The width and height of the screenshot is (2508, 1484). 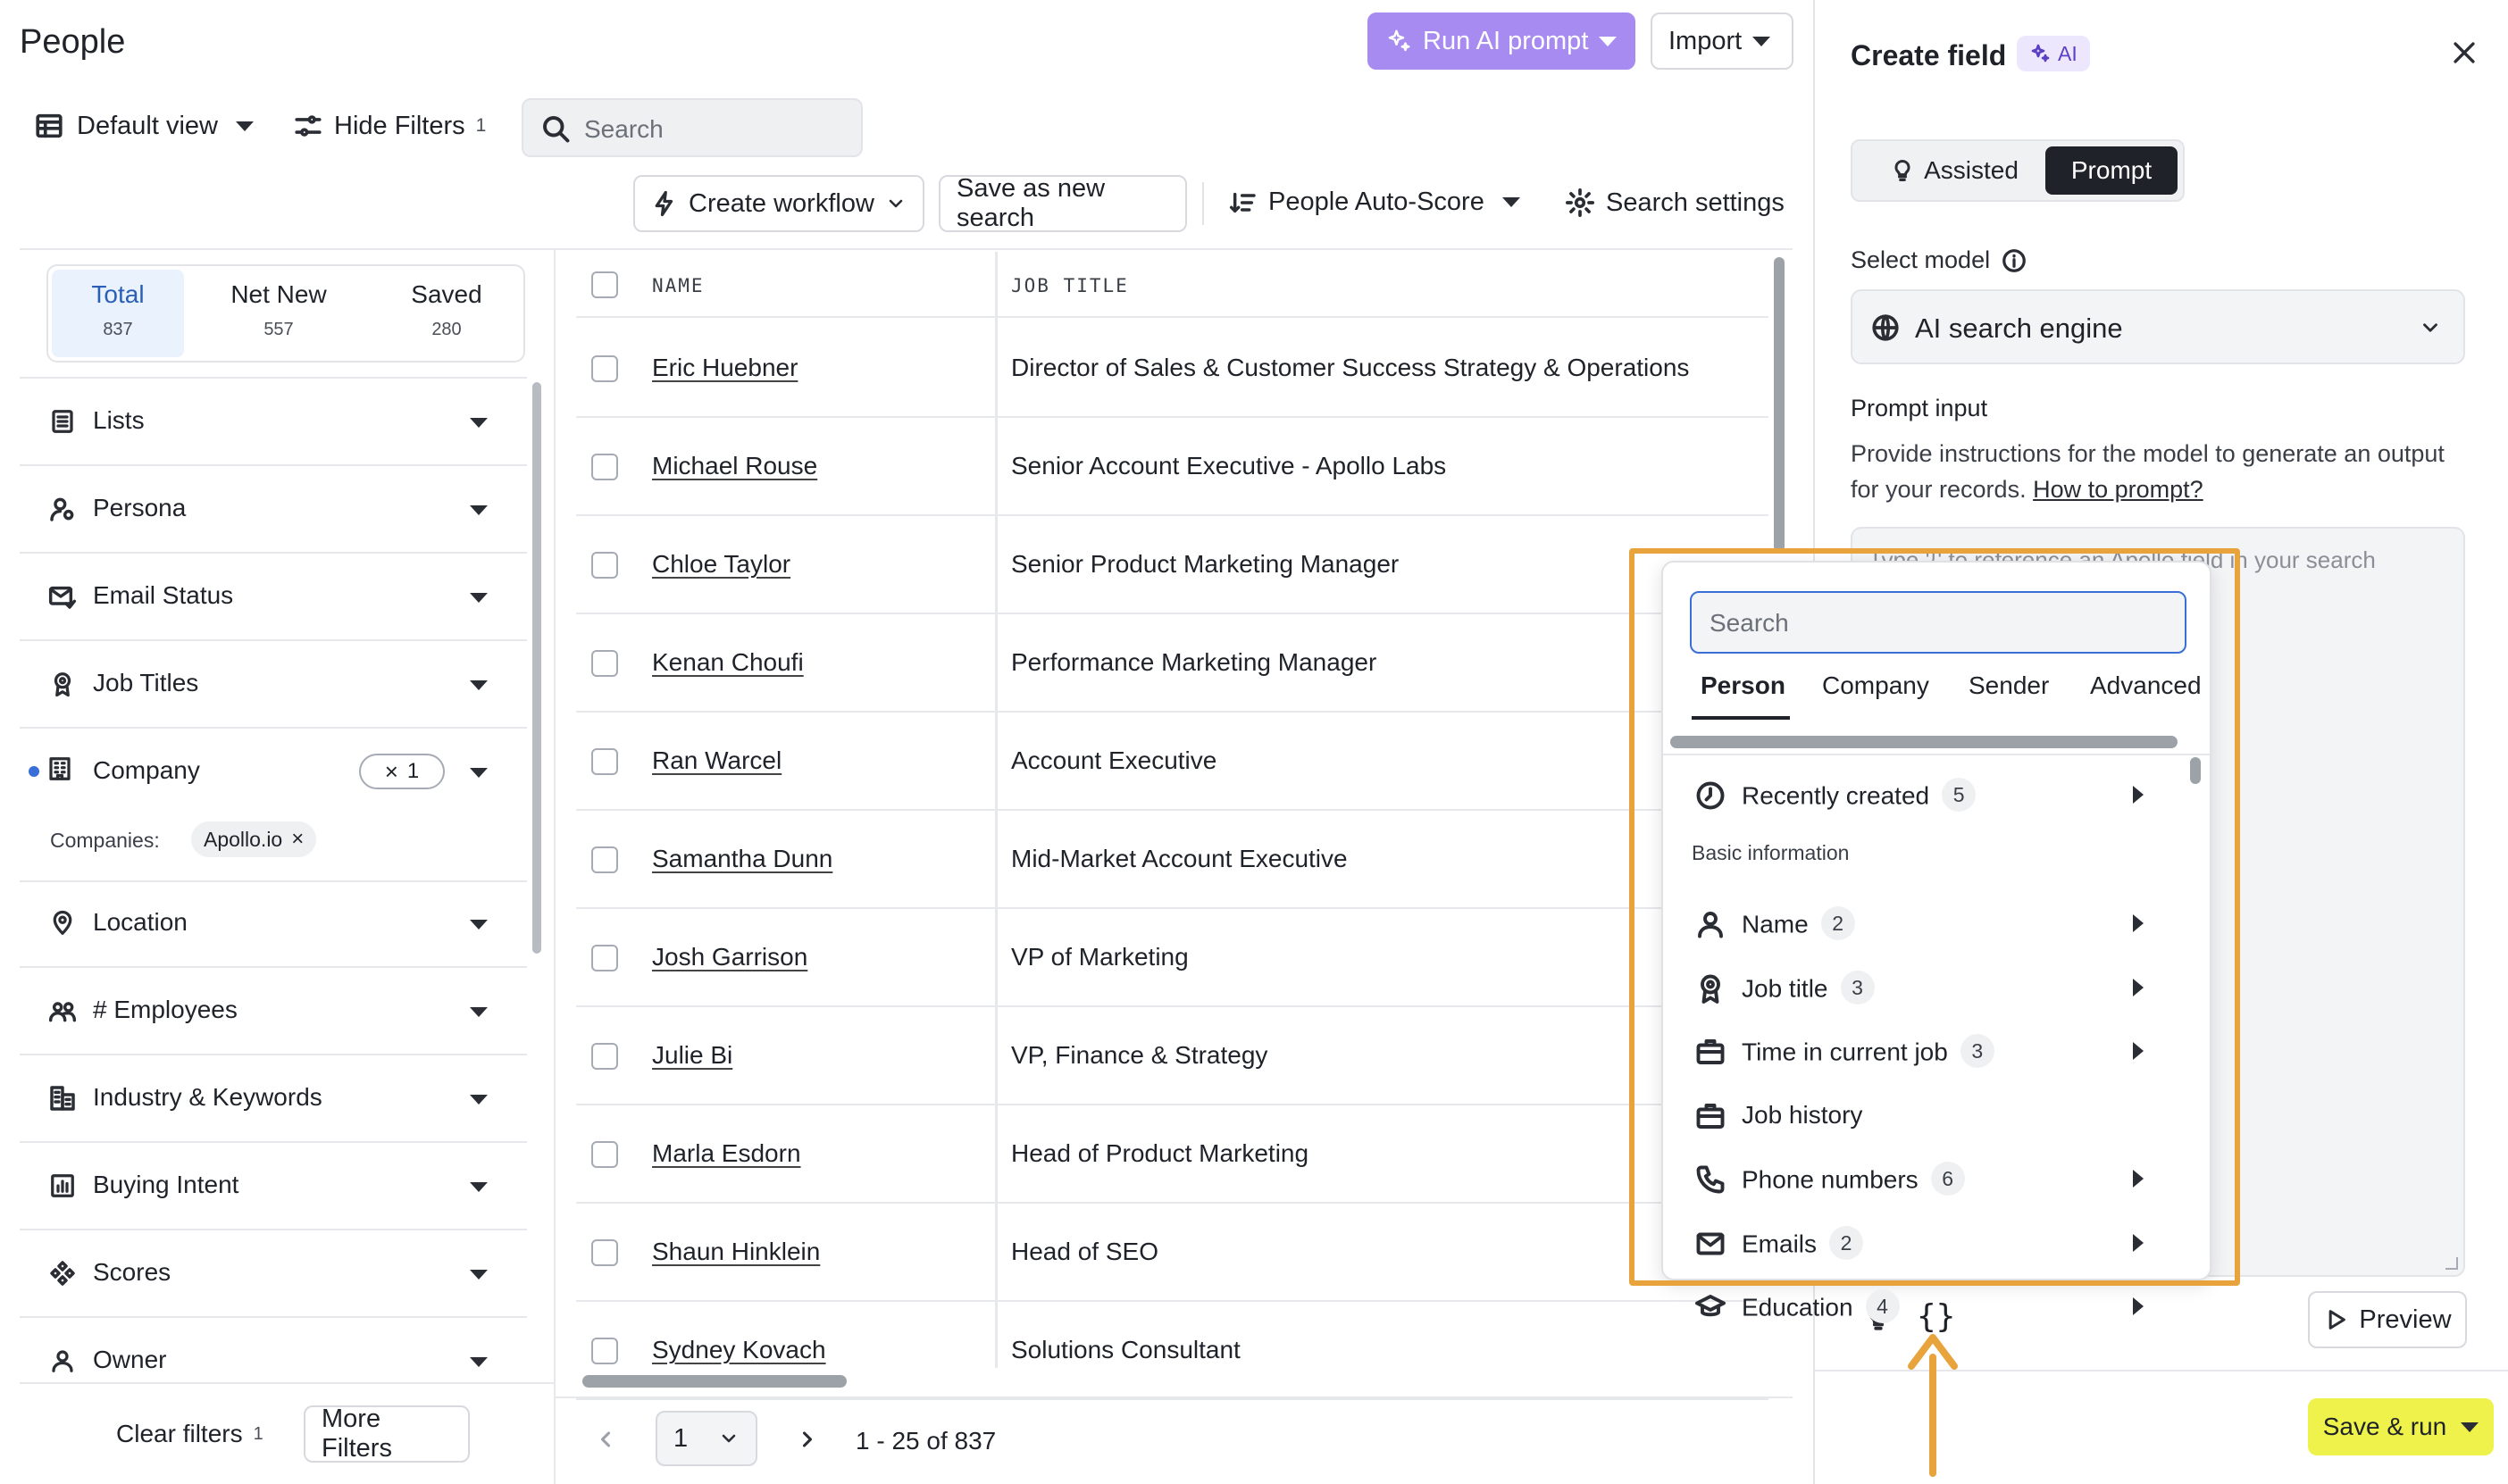 I want to click on sparkle-icon, so click(x=1399, y=41).